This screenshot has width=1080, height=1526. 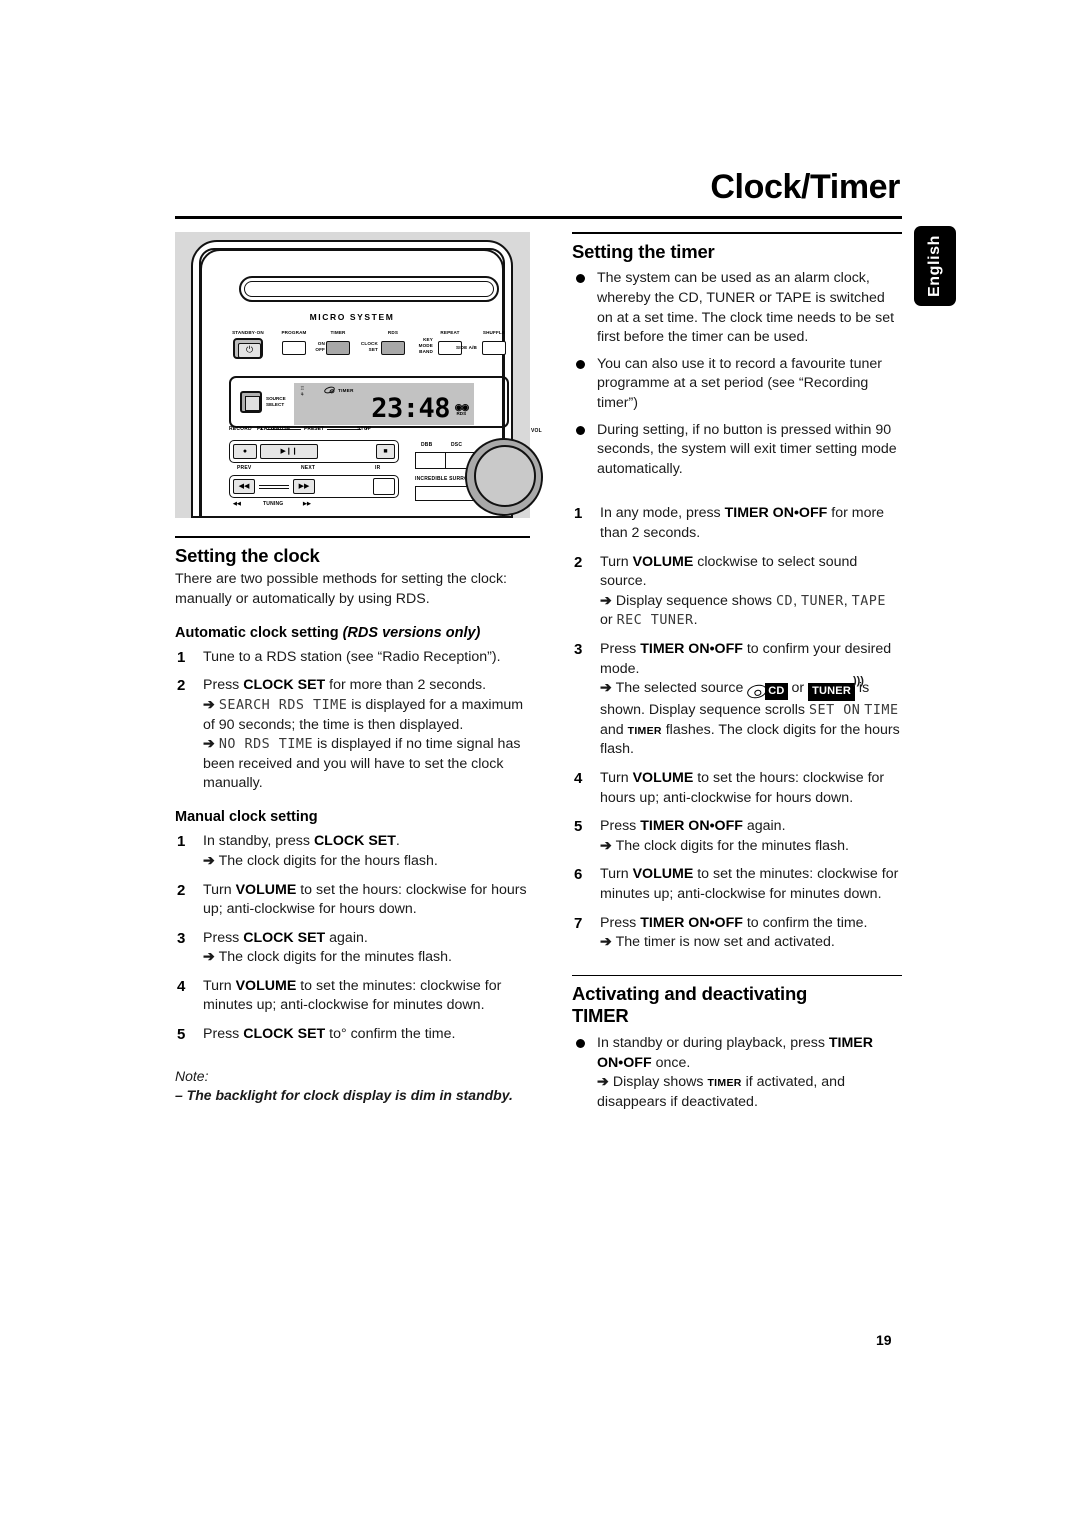 I want to click on transport-row-2-wrap: PREV NEXT IR ◀◀ ▶▶ ◀◀ TUNING ▶▶, so click(x=314, y=486).